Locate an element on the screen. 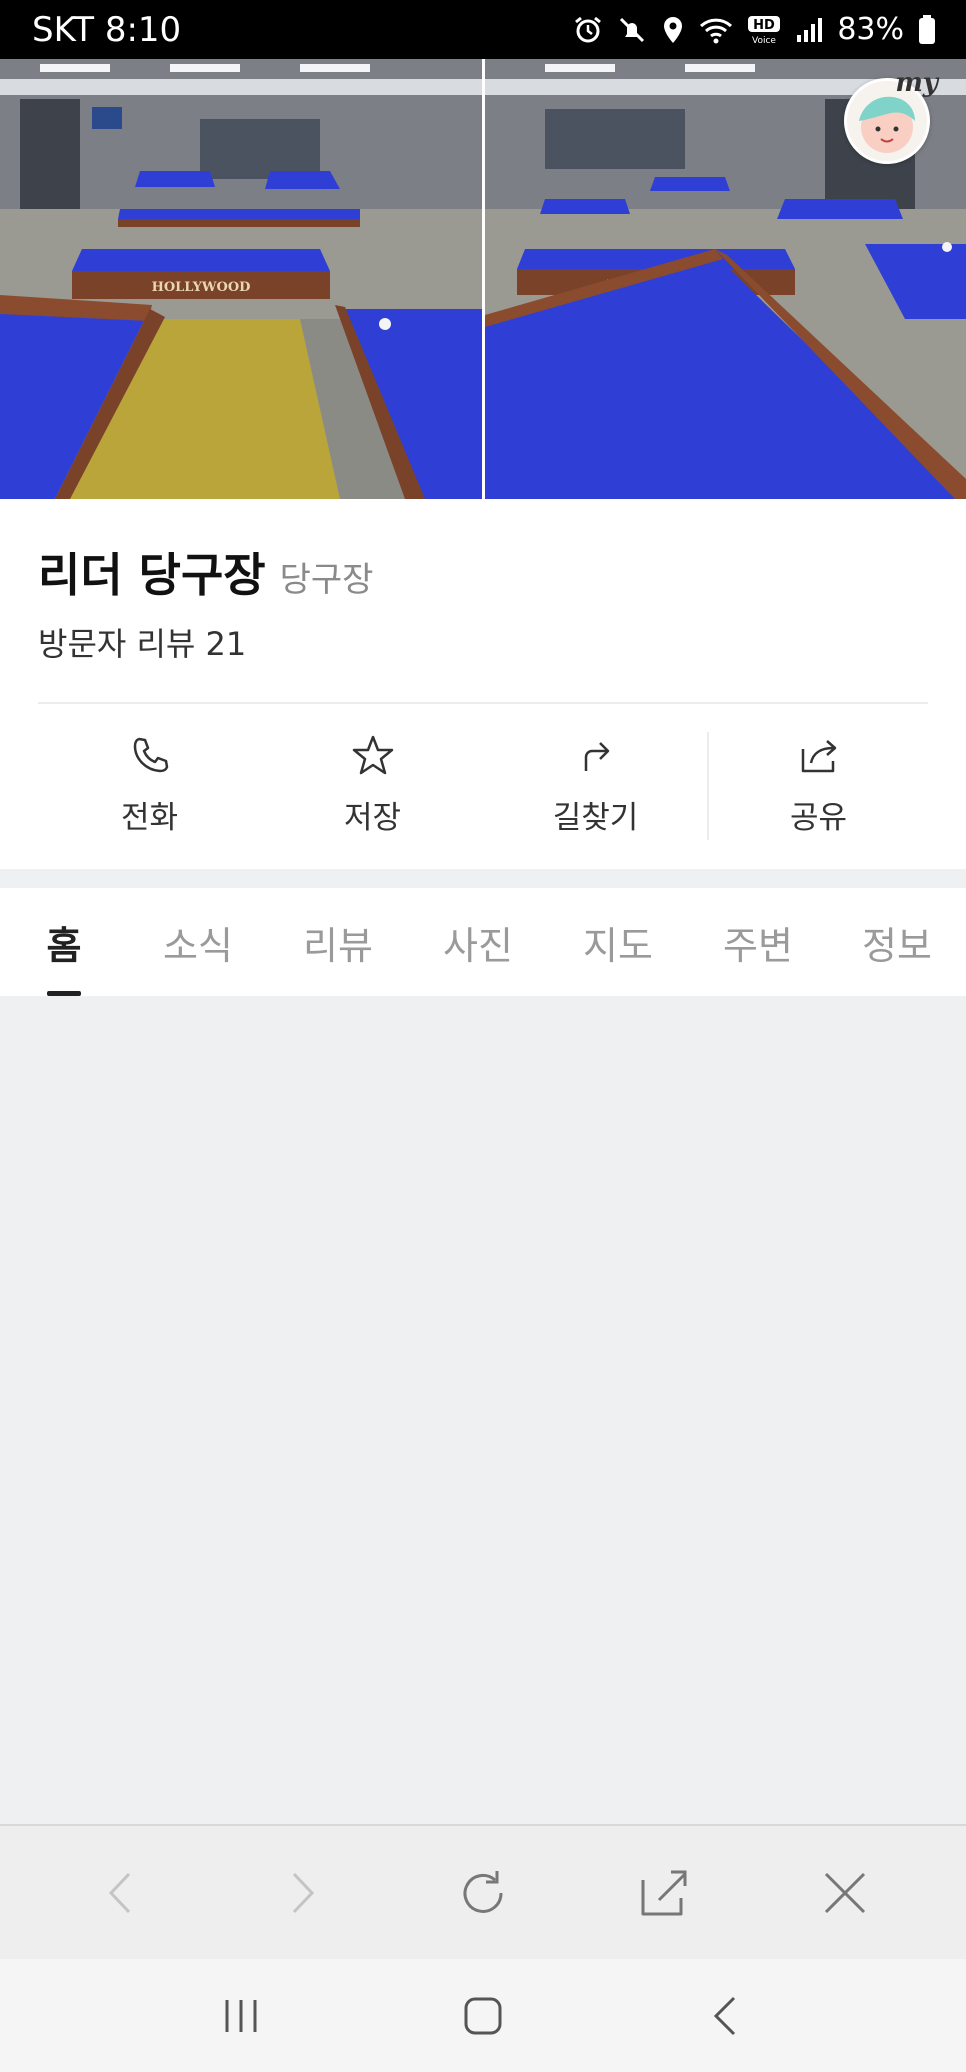 This screenshot has height=2072, width=966. divider is located at coordinates (483, 703).